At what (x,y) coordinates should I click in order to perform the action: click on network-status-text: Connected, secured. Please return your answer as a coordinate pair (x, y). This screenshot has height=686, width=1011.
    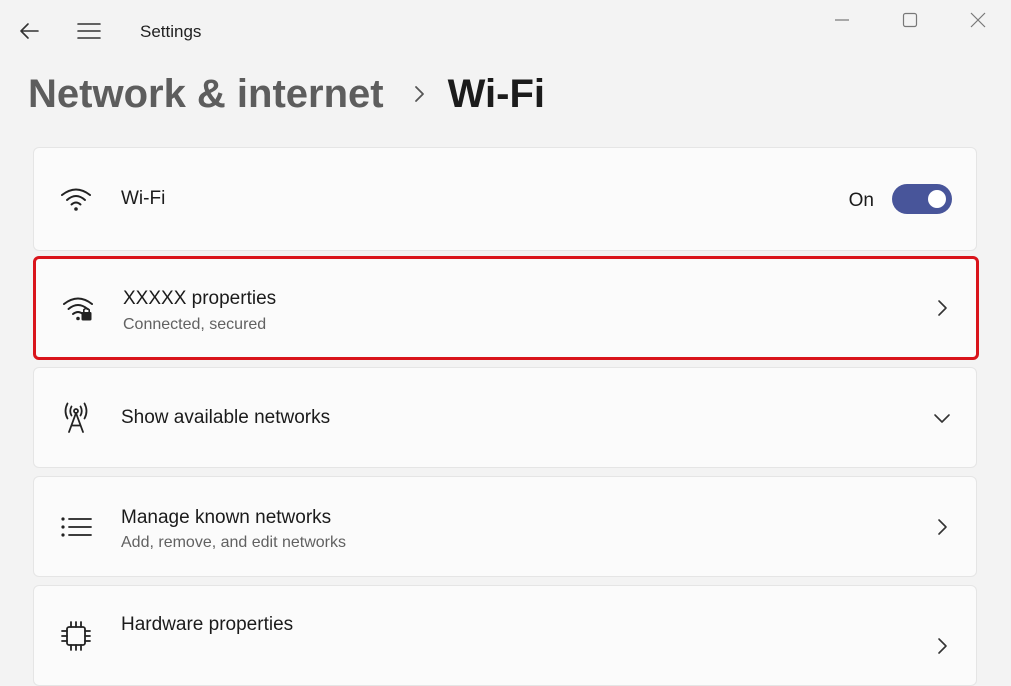
    Looking at the image, I should click on (195, 324).